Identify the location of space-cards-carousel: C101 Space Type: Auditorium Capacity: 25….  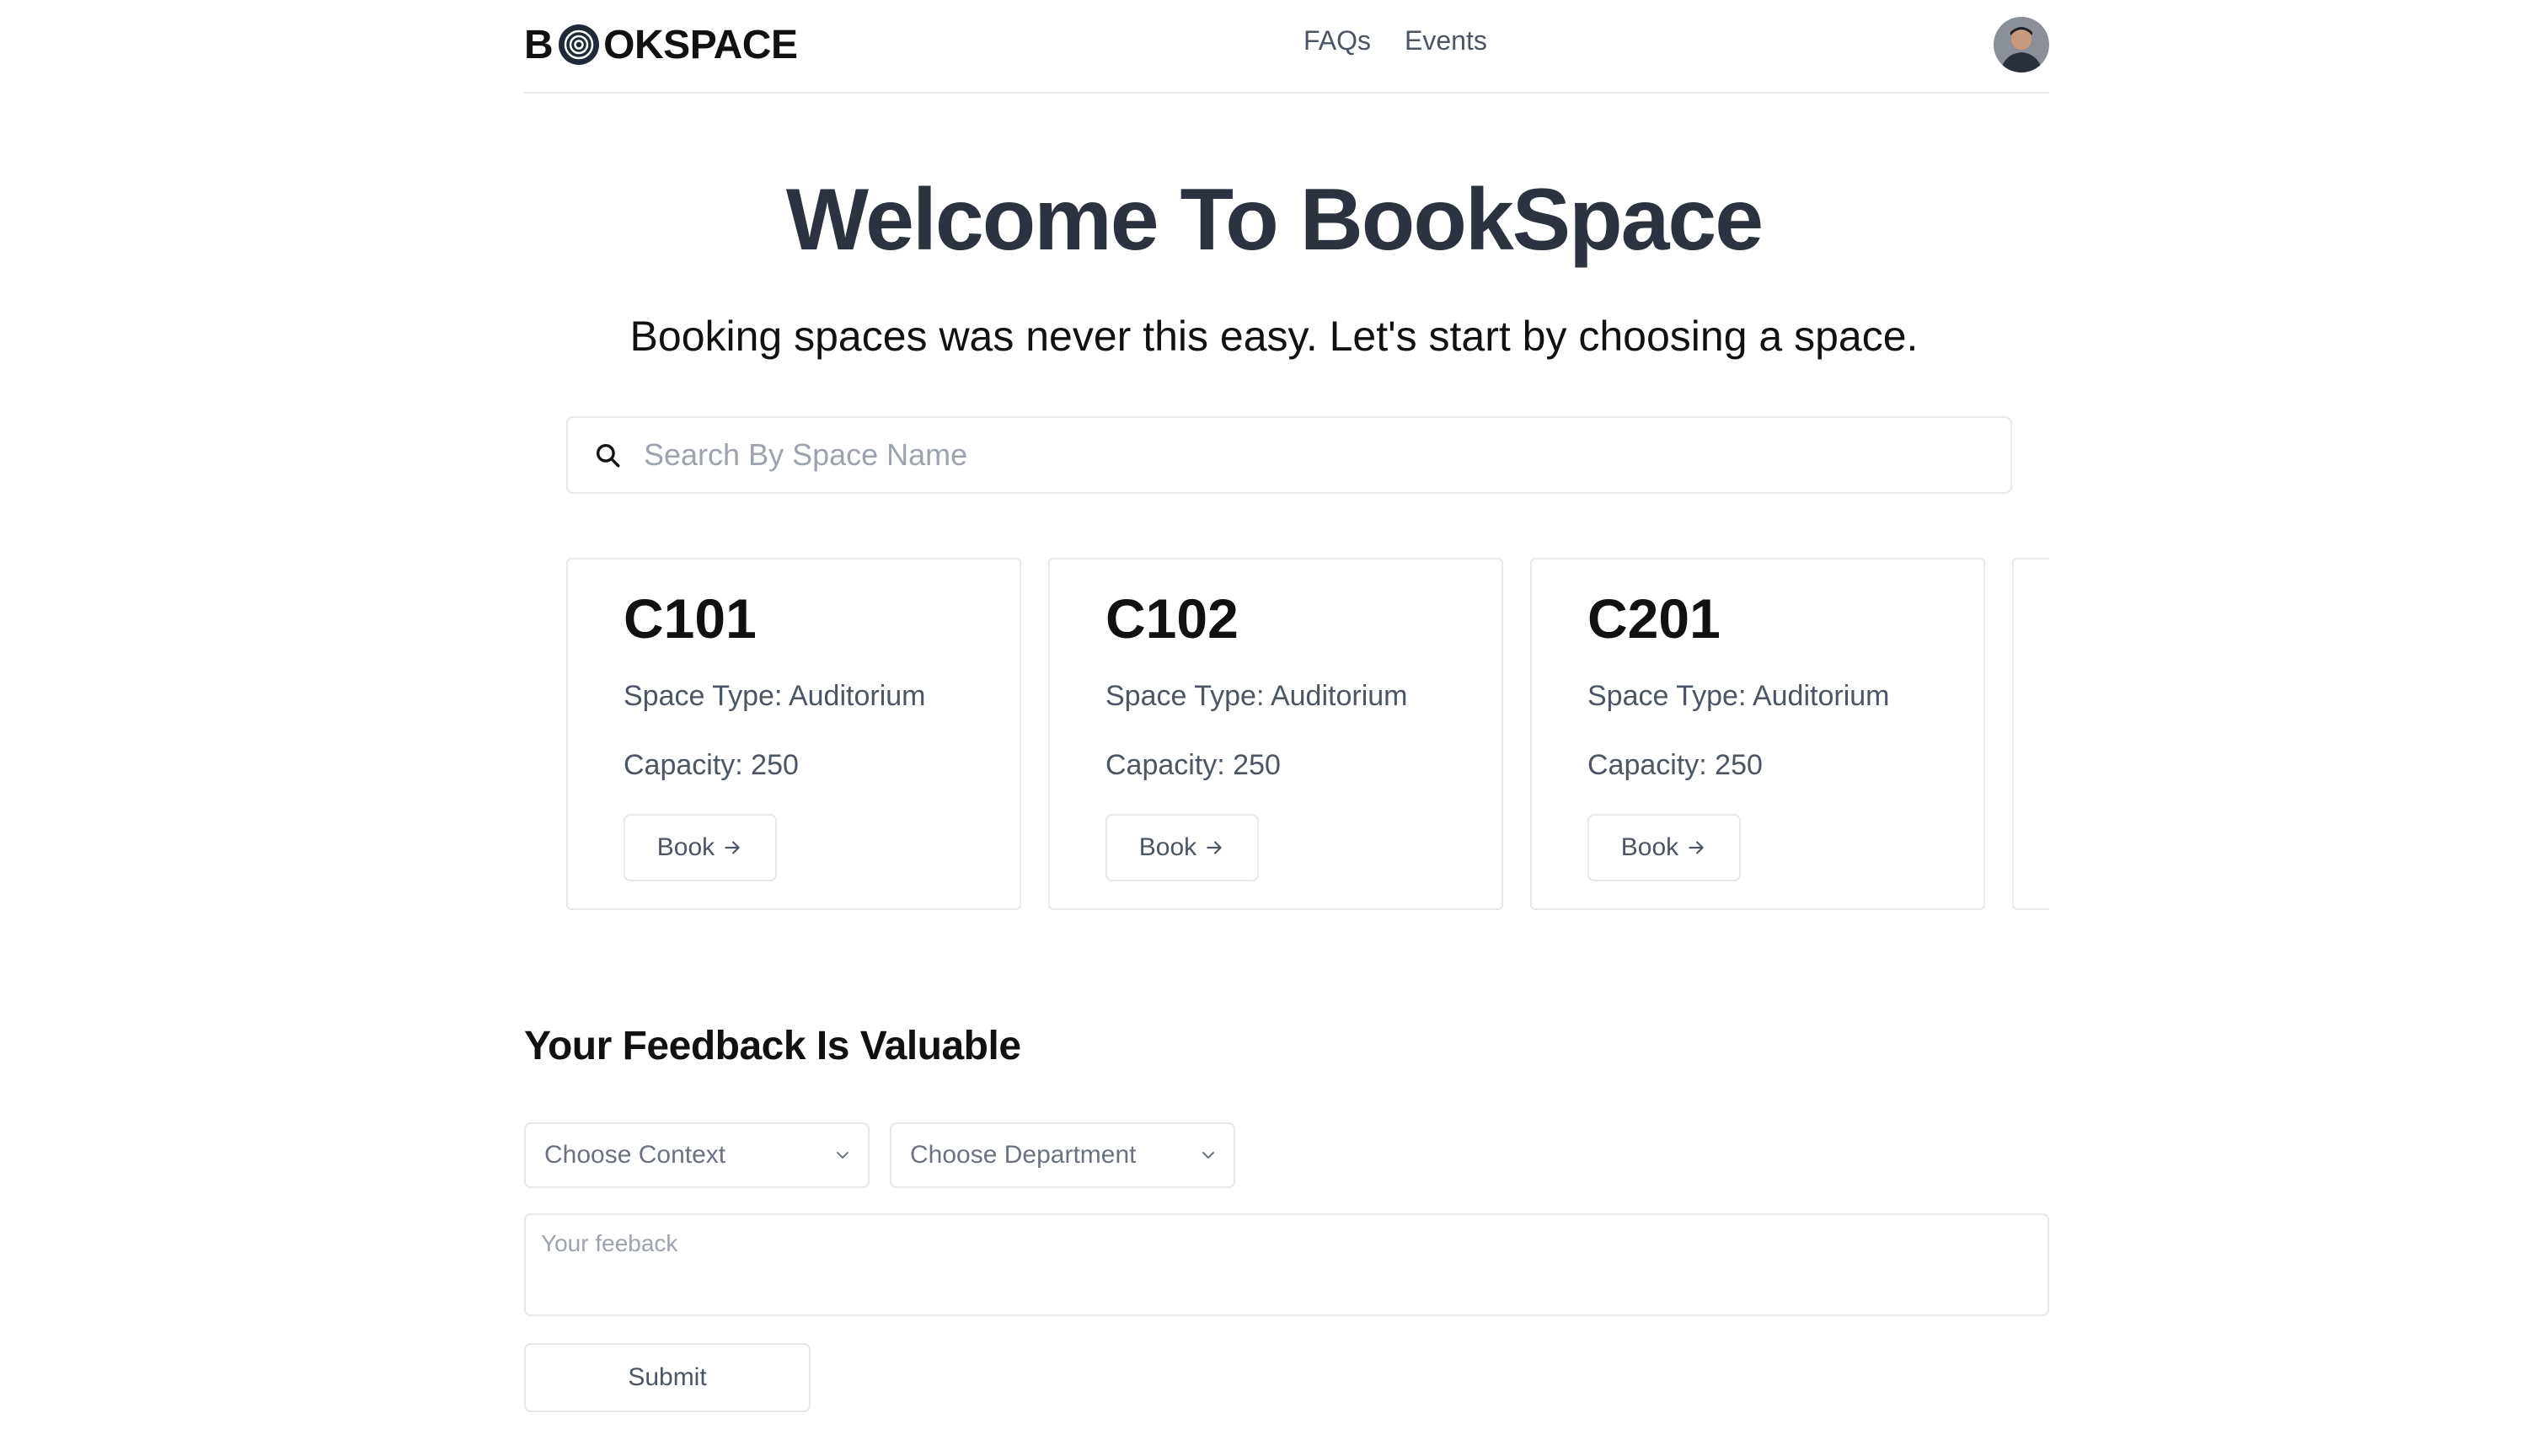
(1307, 734).